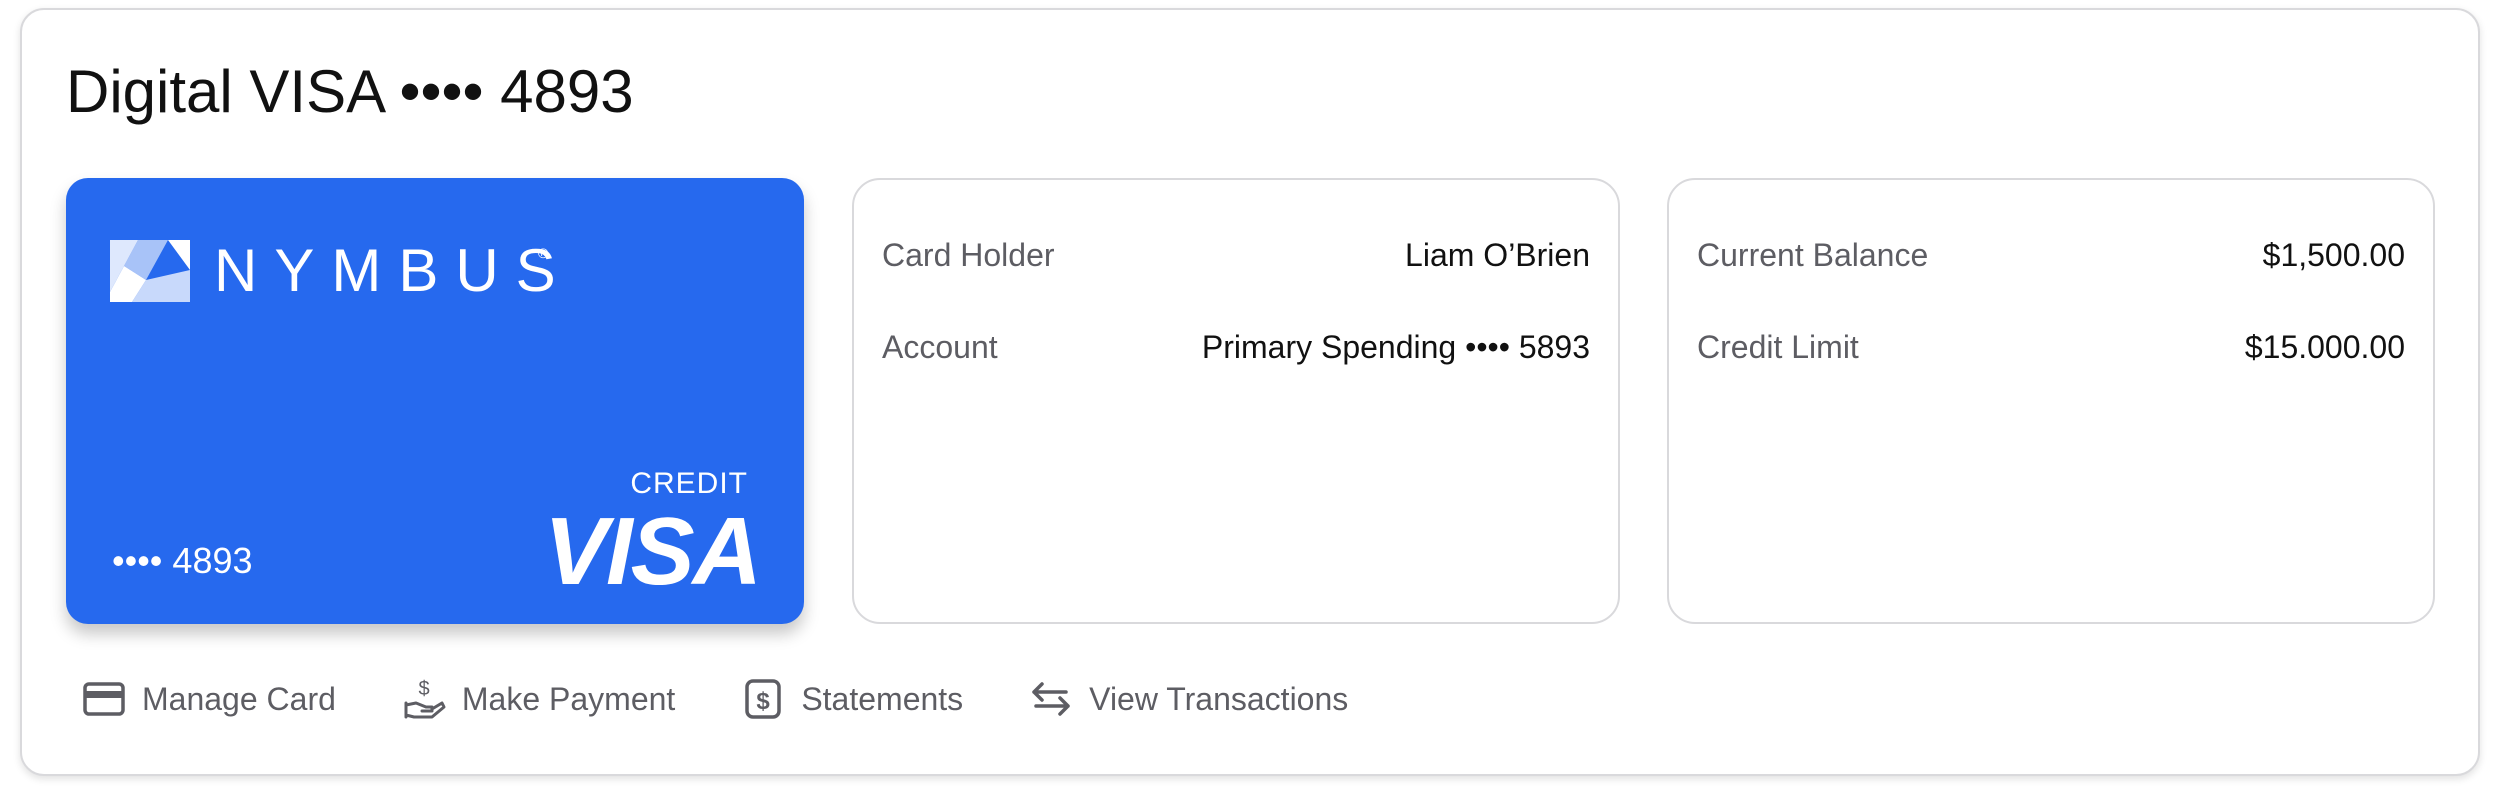 The width and height of the screenshot is (2500, 808). I want to click on manage-card-button: Manage Card, so click(208, 699).